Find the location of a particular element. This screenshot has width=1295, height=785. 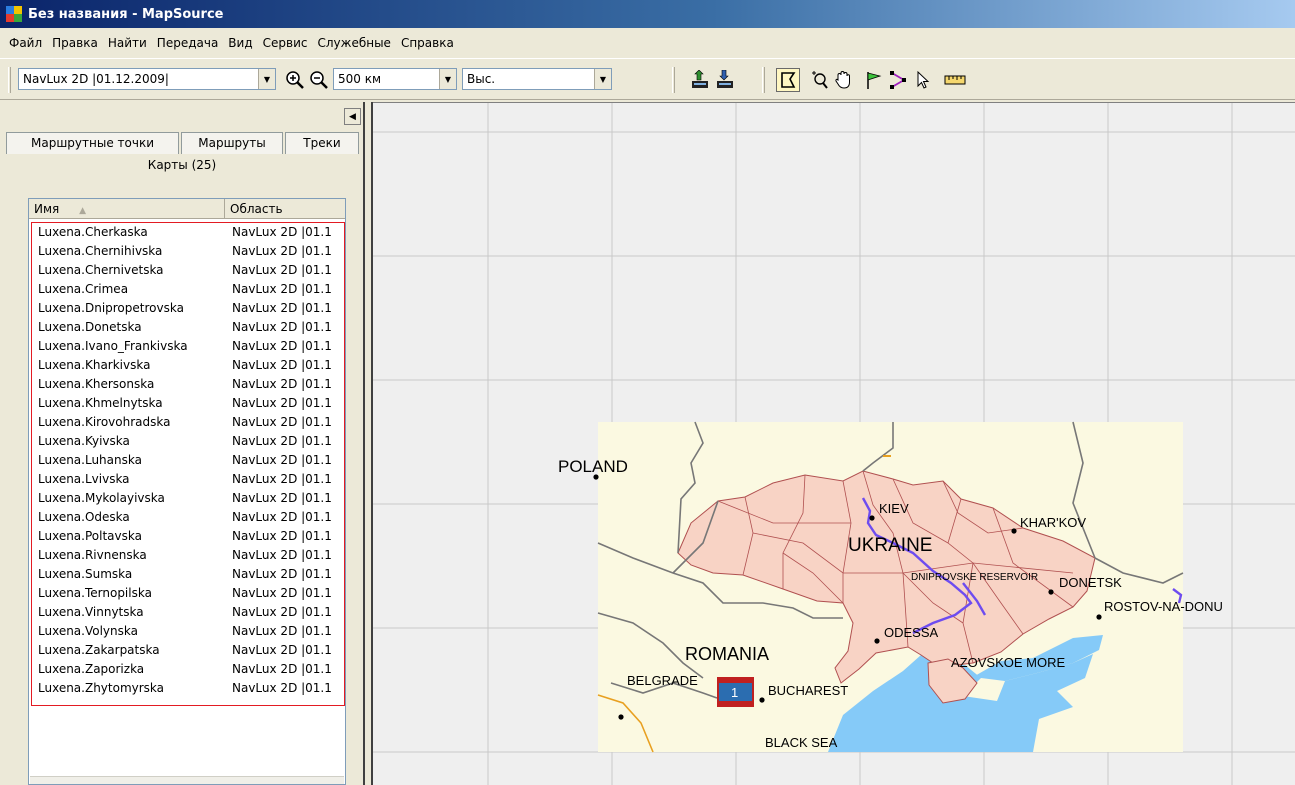

tab-routes: Маршруты is located at coordinates (232, 143).